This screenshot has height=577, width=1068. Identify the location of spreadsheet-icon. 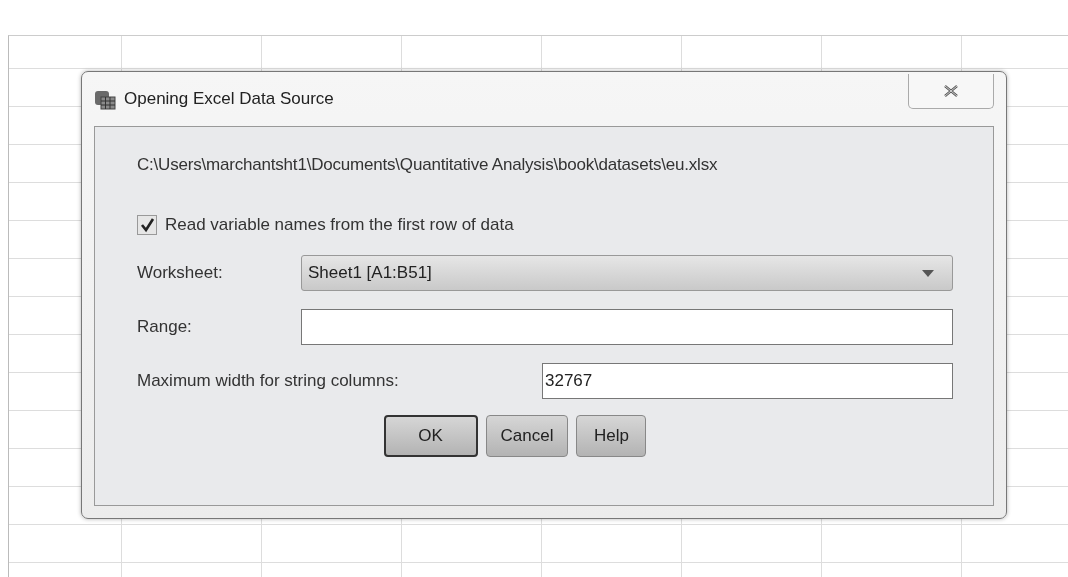
(105, 99).